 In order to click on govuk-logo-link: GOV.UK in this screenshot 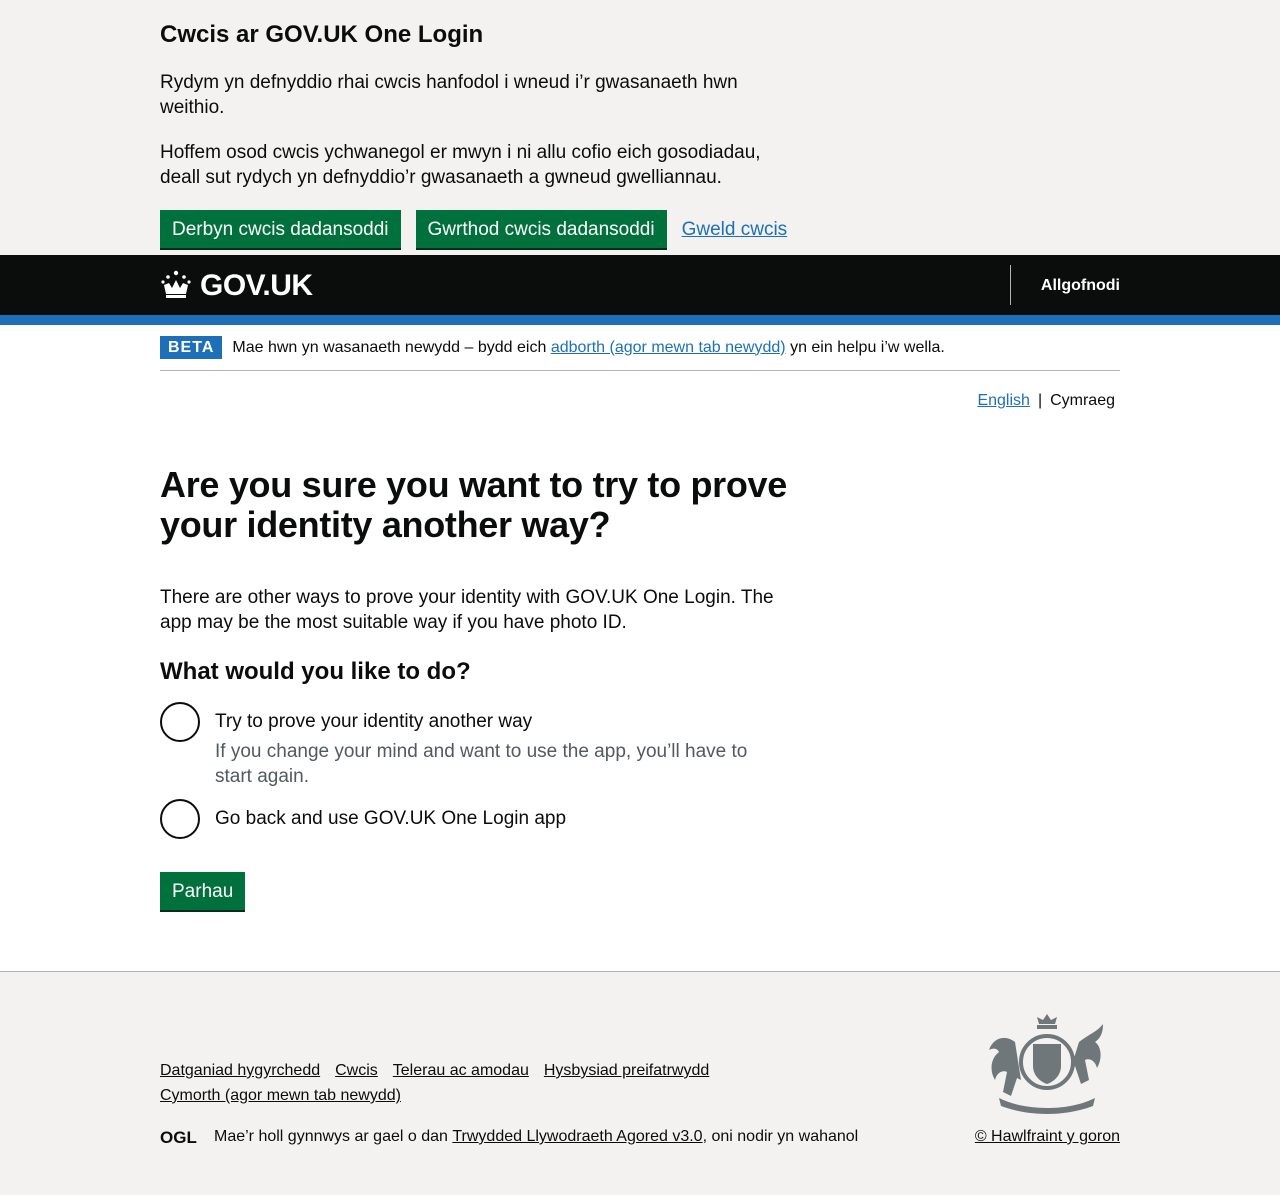, I will do `click(236, 285)`.